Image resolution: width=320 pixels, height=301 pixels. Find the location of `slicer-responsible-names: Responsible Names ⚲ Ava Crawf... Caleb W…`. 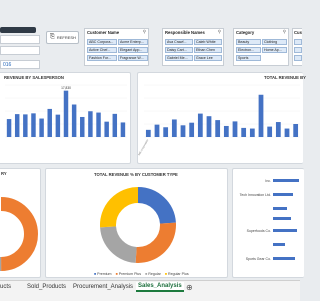

slicer-responsible-names: Responsible Names ⚲ Ava Crawf... Caleb W… is located at coordinates (193, 47).